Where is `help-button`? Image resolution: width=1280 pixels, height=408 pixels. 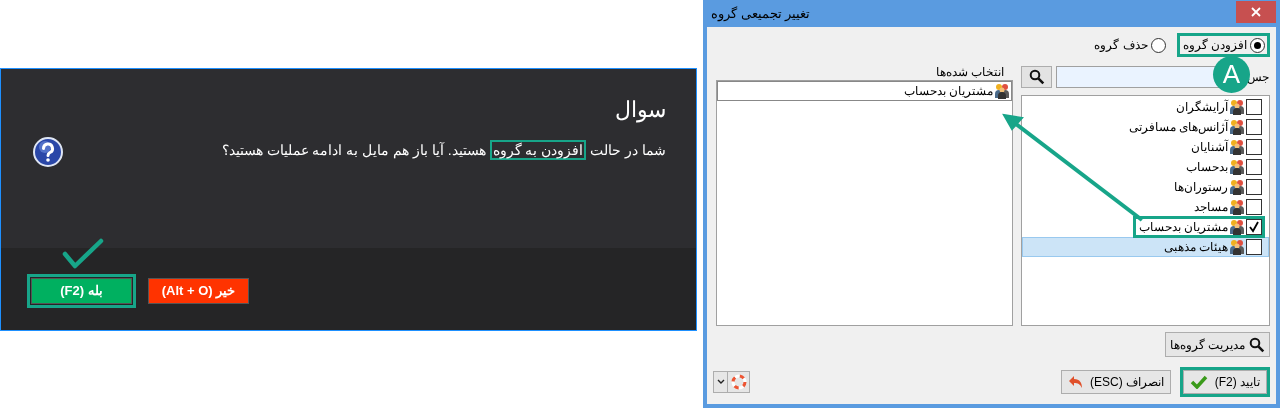 help-button is located at coordinates (738, 382).